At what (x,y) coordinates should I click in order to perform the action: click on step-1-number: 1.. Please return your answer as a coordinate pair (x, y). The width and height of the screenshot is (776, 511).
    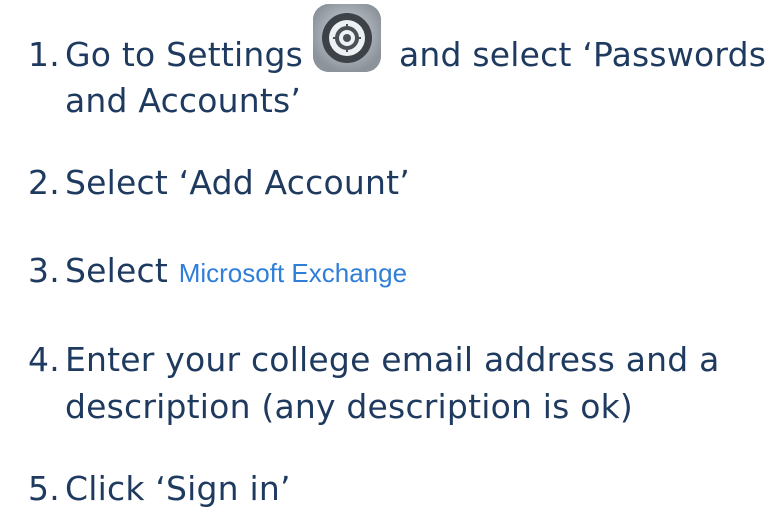
    Looking at the image, I should click on (44, 54).